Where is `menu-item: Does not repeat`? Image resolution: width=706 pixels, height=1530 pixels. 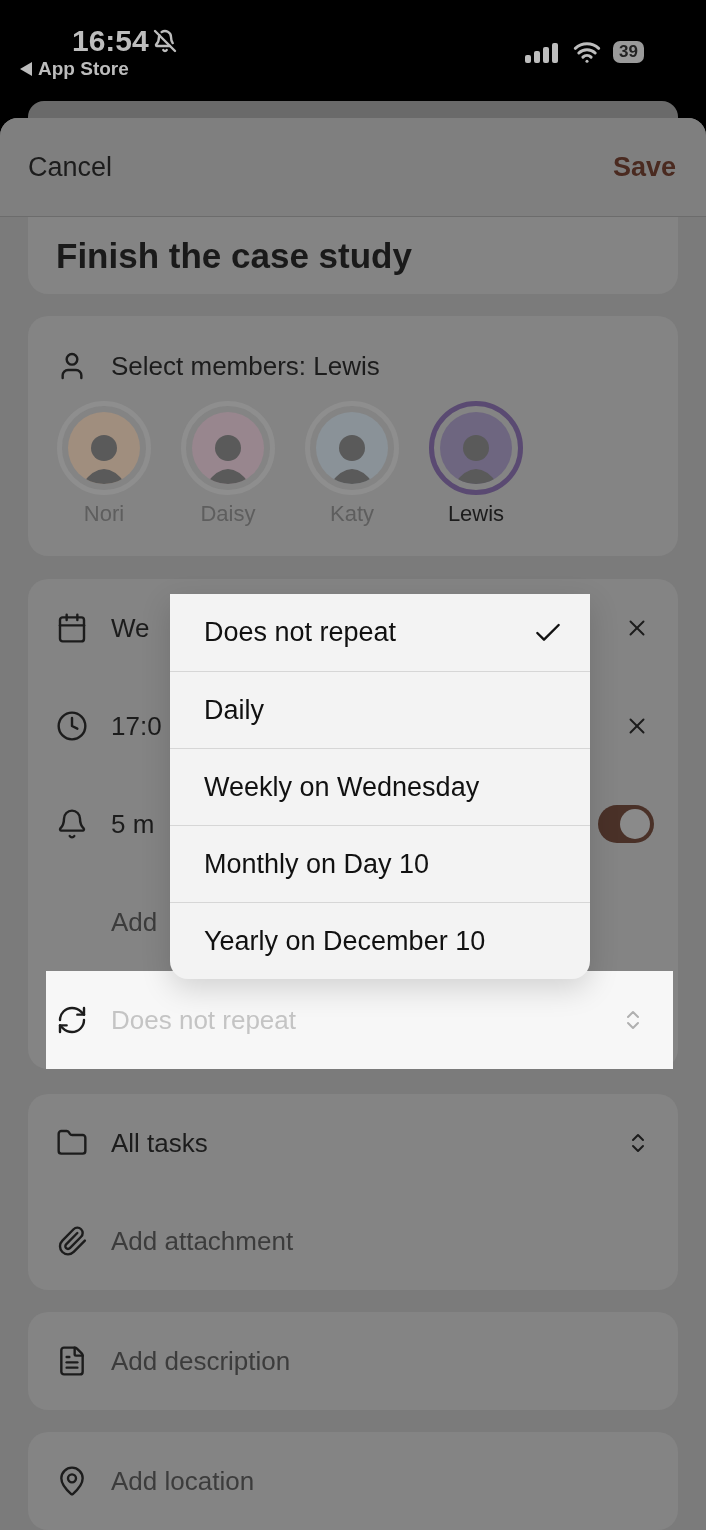
menu-item: Does not repeat is located at coordinates (380, 632).